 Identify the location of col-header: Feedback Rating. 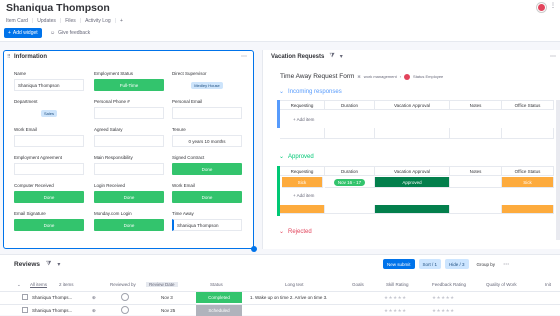
(449, 284).